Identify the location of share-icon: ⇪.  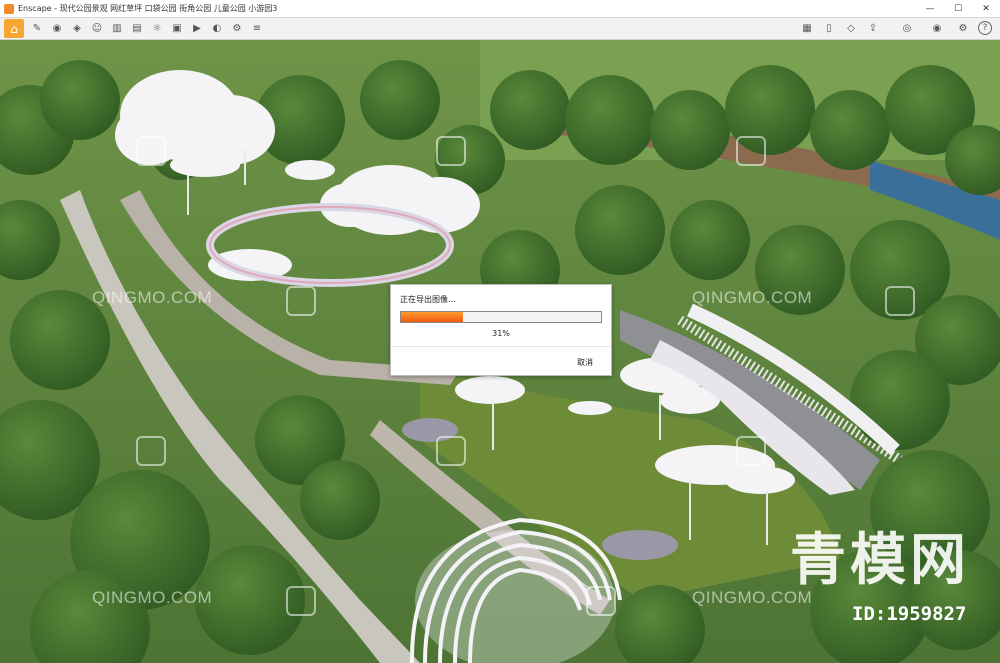
(873, 28).